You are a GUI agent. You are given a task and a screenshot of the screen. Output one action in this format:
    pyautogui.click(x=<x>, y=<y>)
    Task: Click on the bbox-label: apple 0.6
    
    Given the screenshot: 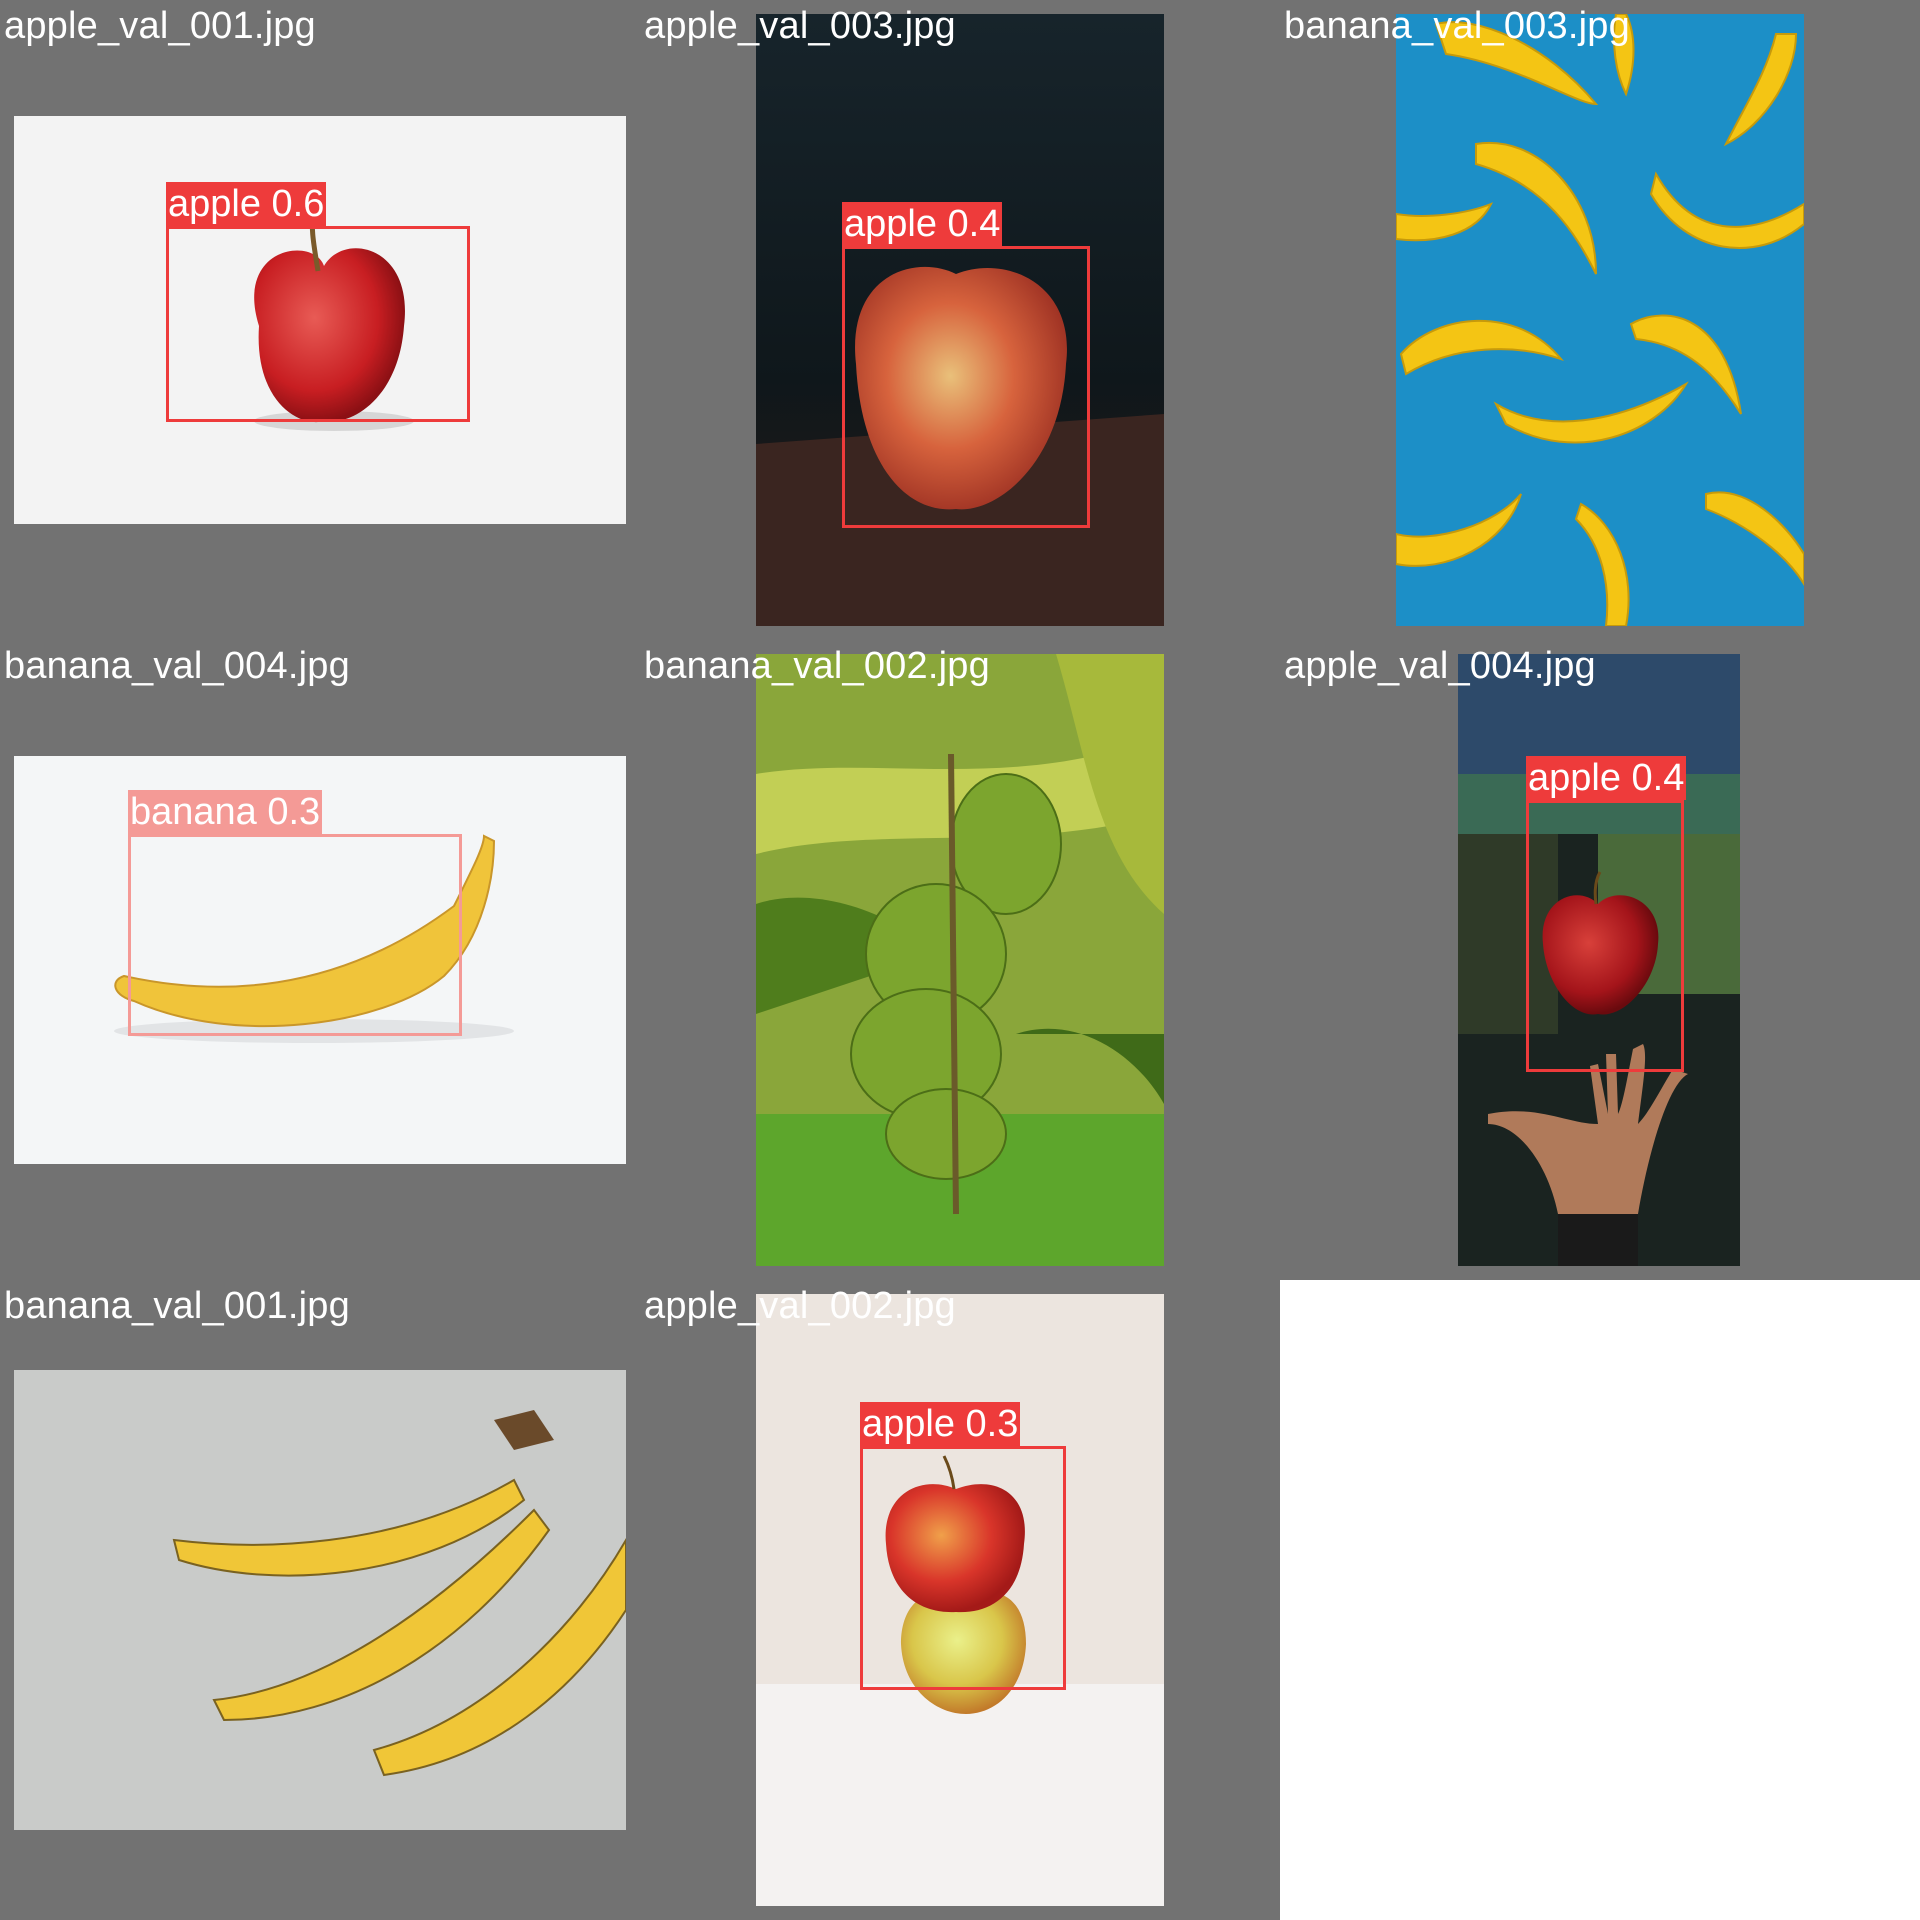 What is the action you would take?
    pyautogui.click(x=246, y=204)
    